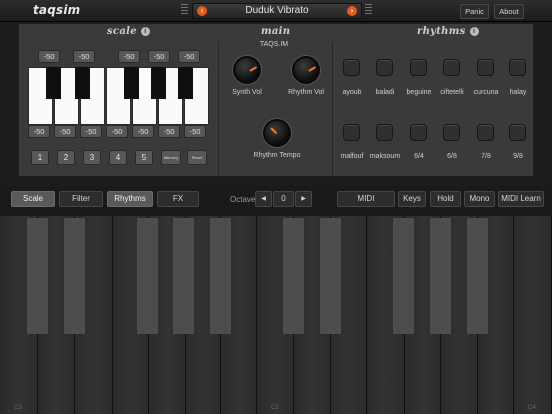  I want to click on preset-selector: ‹ Duduk Vibrato ›, so click(277, 11).